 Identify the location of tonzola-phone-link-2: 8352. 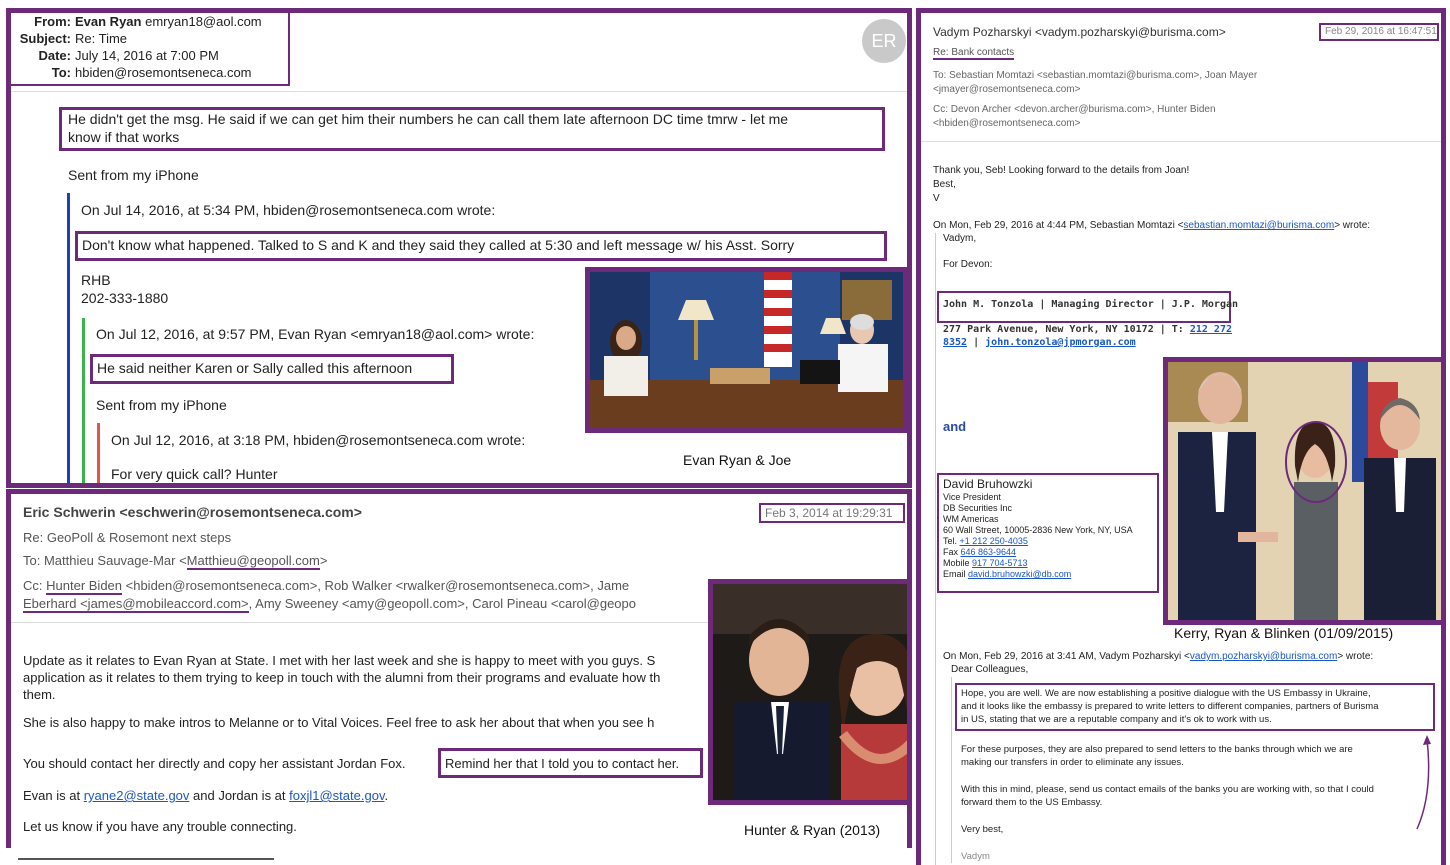
(955, 342).